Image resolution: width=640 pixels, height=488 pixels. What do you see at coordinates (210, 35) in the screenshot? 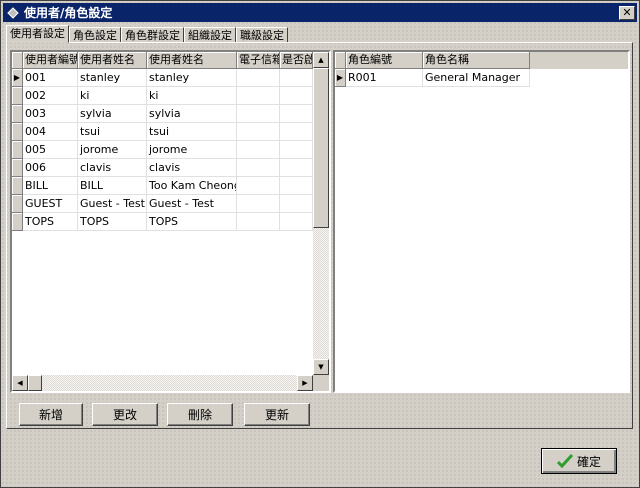
I see `tab-organization-settings: 組織設定` at bounding box center [210, 35].